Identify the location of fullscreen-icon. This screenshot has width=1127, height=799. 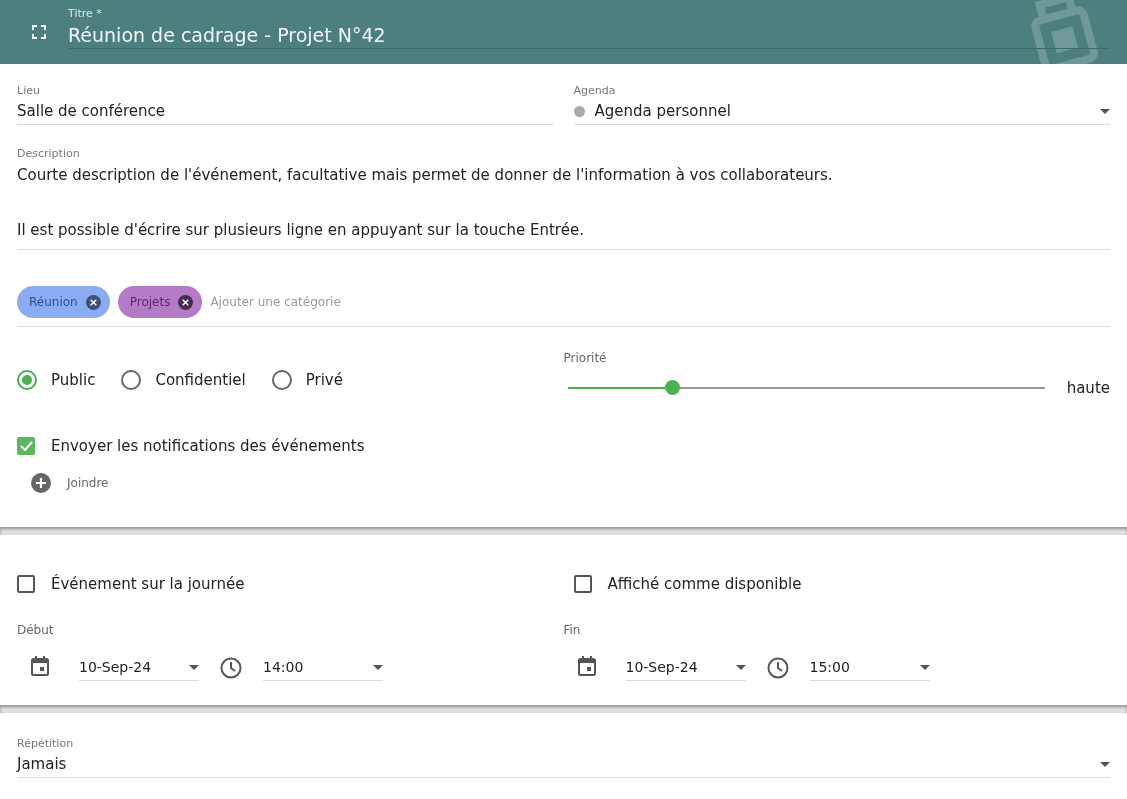
(39, 32).